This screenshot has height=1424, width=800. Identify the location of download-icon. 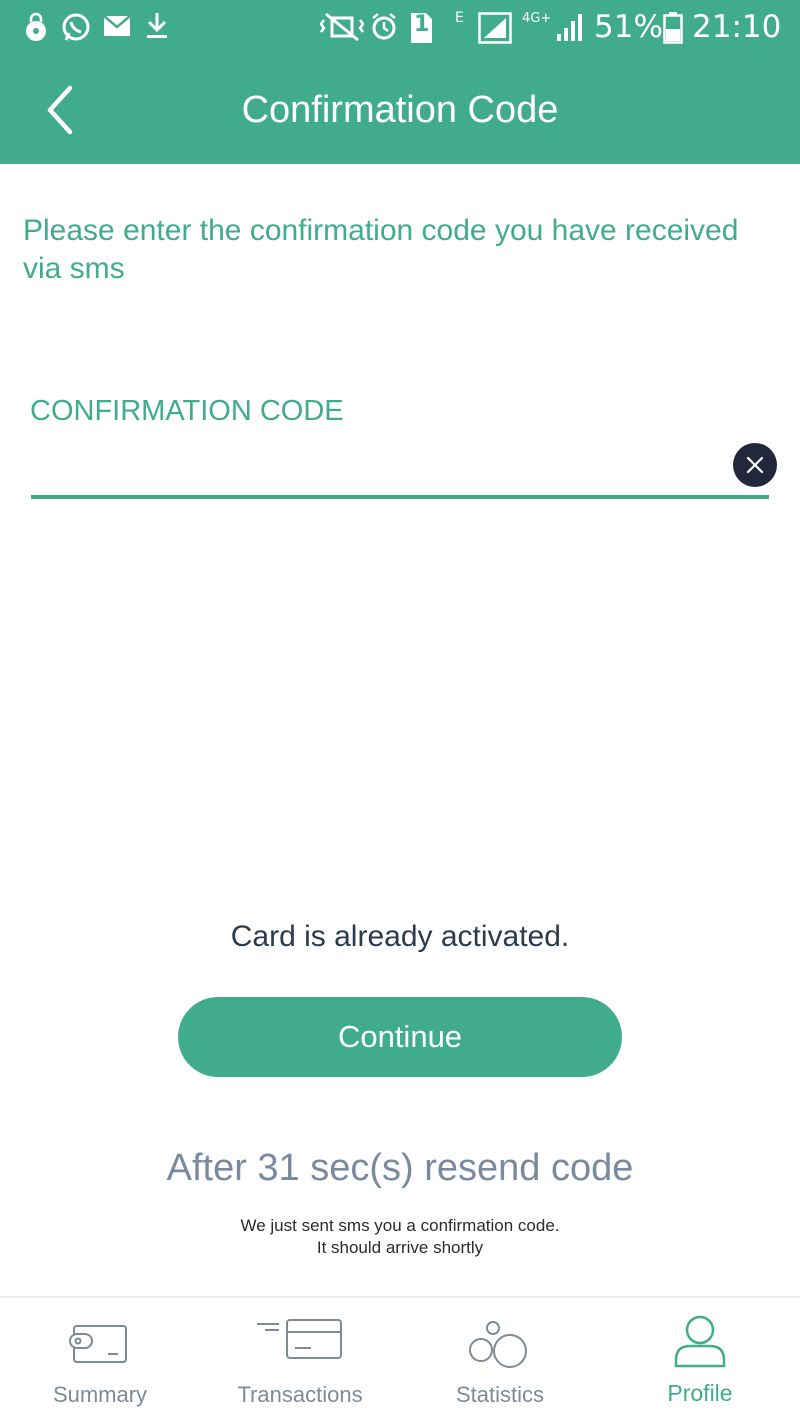
(157, 25).